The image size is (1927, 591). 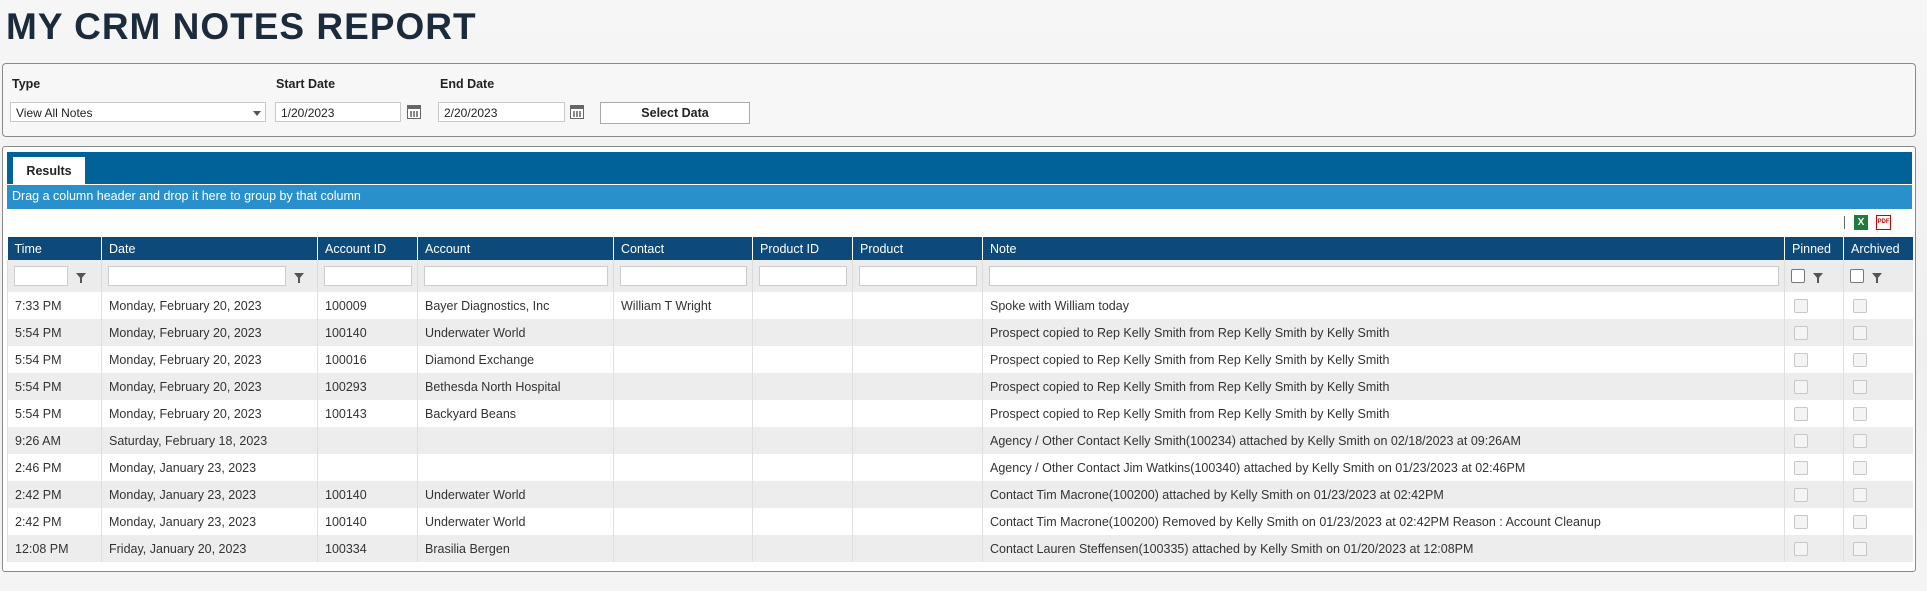 I want to click on filter-input-product, so click(x=918, y=276).